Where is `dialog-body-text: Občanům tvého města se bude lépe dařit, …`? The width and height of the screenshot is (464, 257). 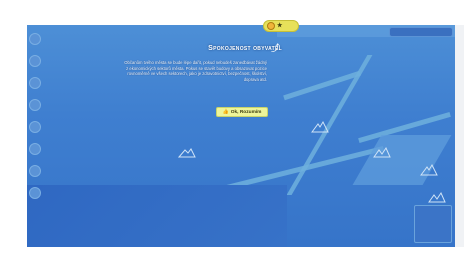 dialog-body-text: Občanům tvého města se bude lépe dařit, … is located at coordinates (195, 71).